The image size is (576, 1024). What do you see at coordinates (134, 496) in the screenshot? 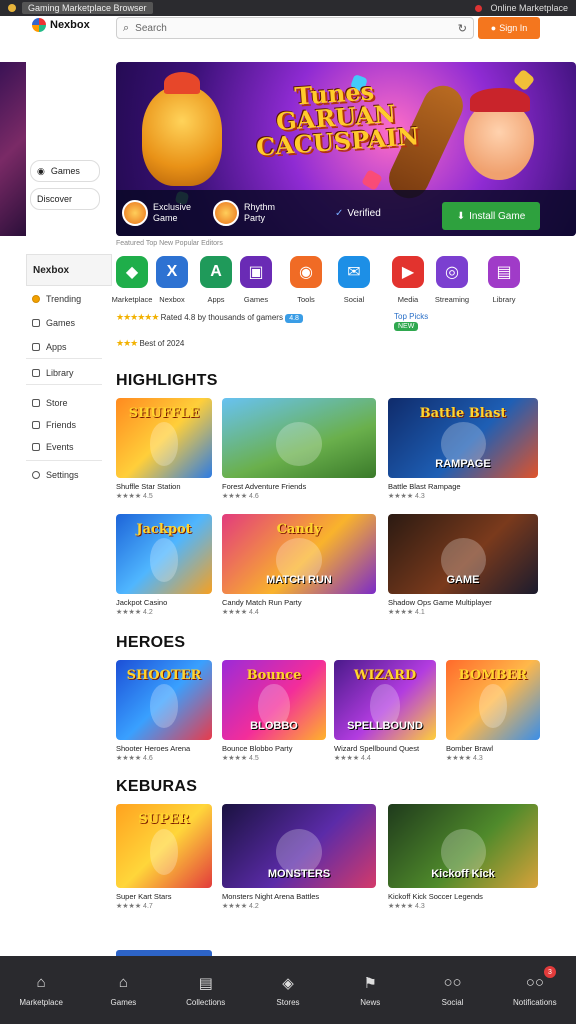
I see `game-rating: ★★★★ 4.5` at bounding box center [134, 496].